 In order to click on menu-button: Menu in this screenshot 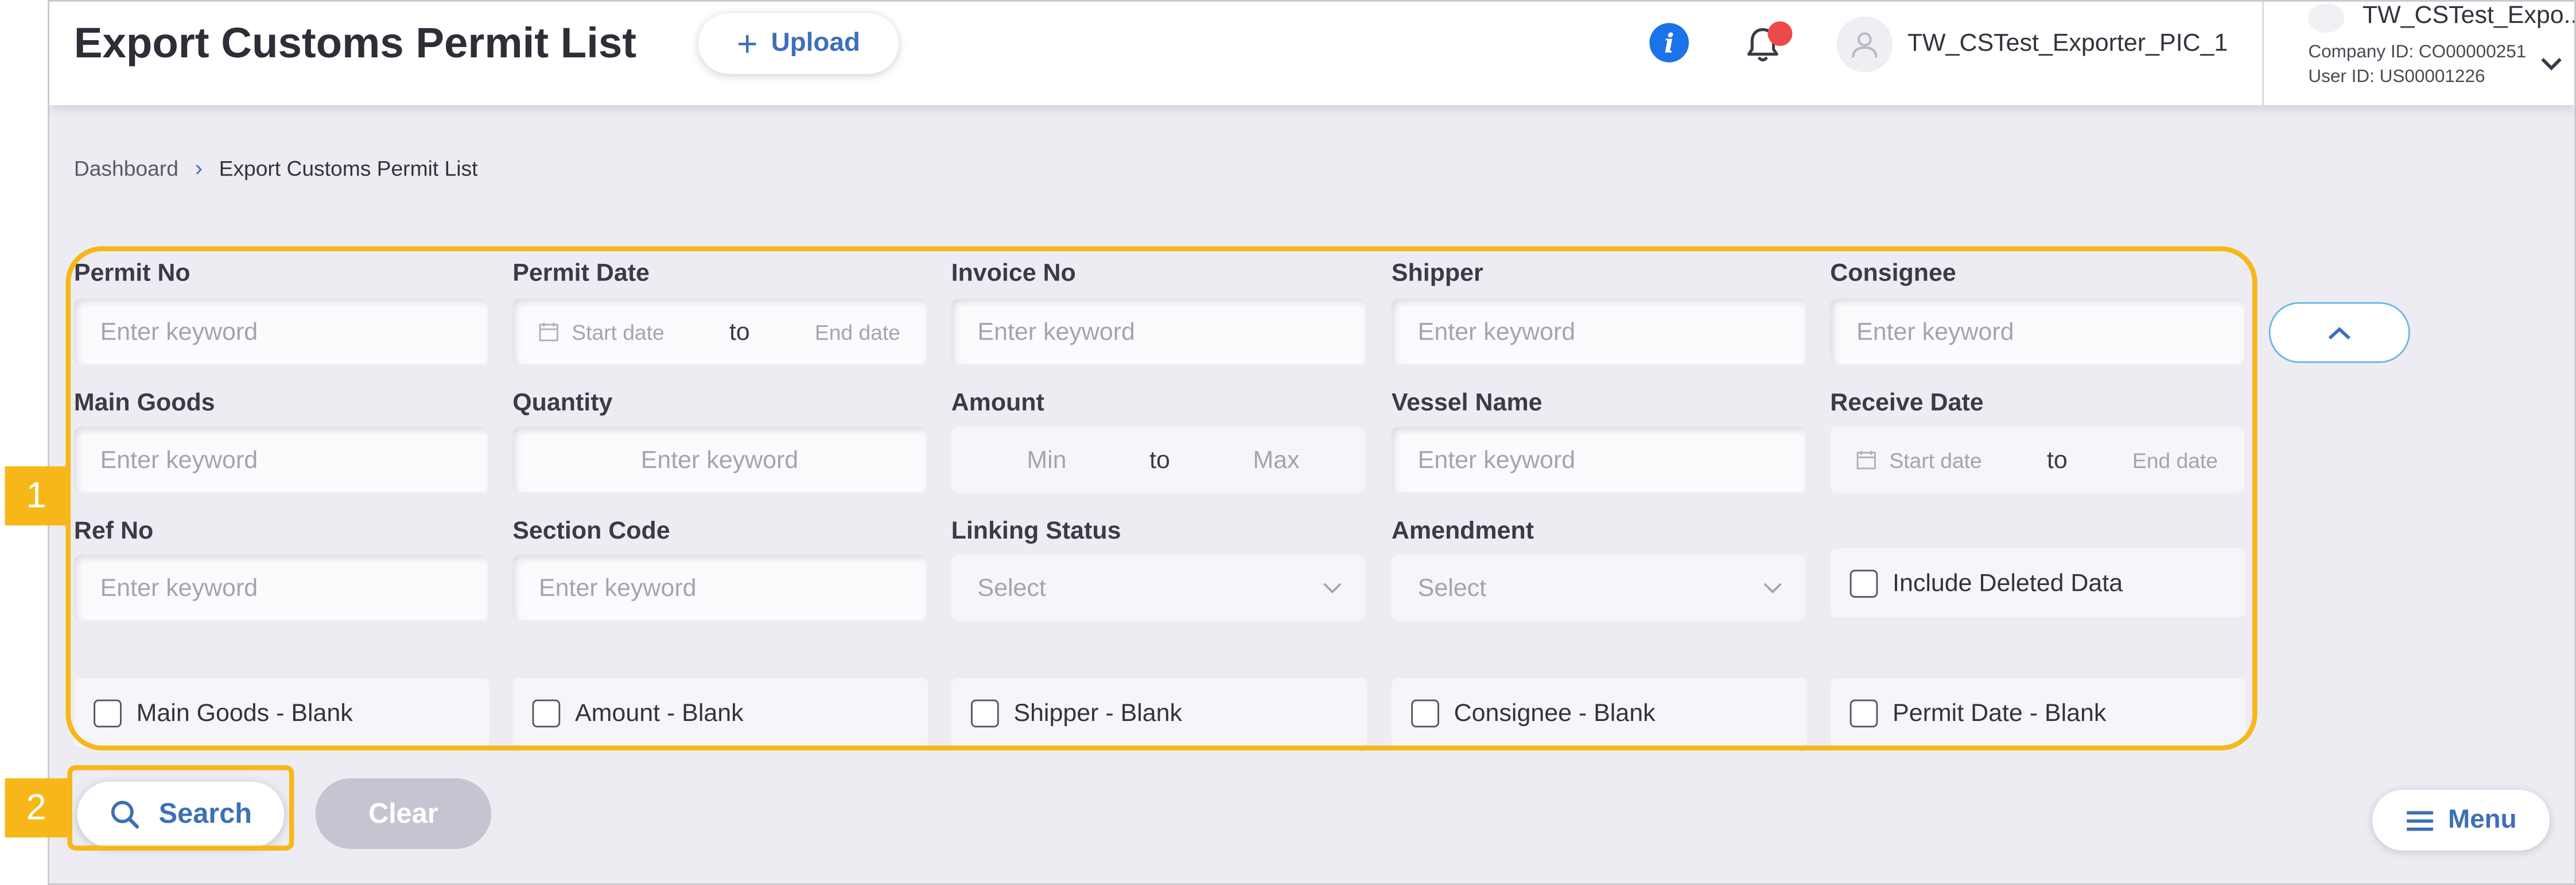, I will do `click(2461, 820)`.